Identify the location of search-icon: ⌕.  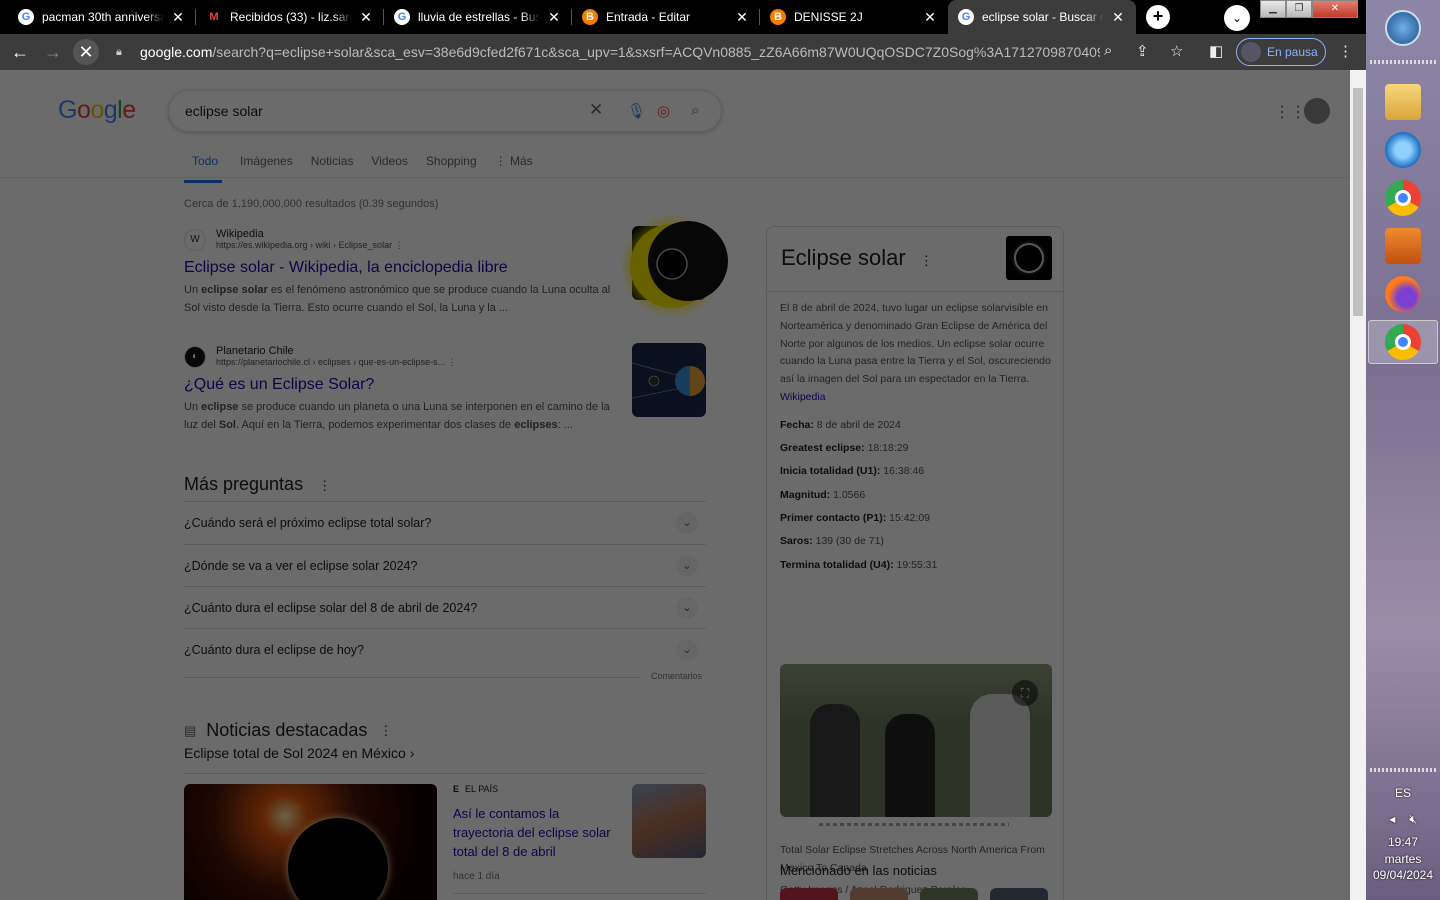
(695, 110).